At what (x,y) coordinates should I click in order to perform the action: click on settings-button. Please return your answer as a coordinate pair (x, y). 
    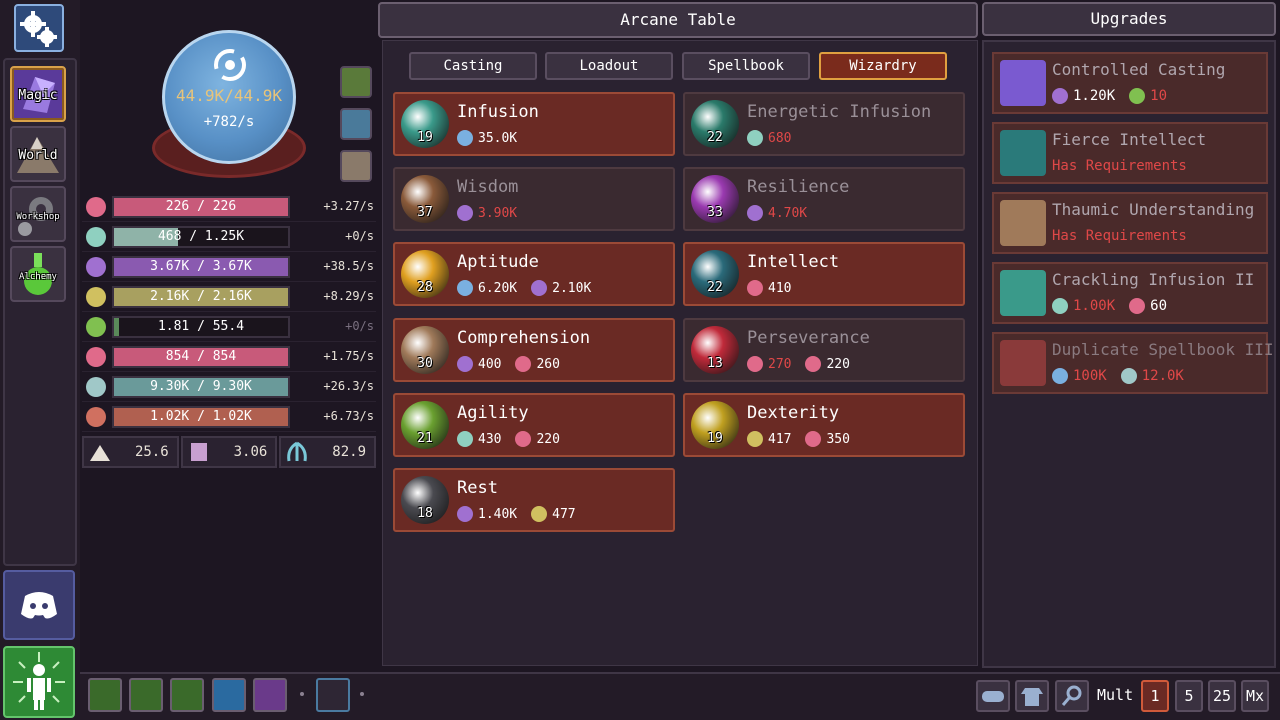
    Looking at the image, I should click on (39, 28).